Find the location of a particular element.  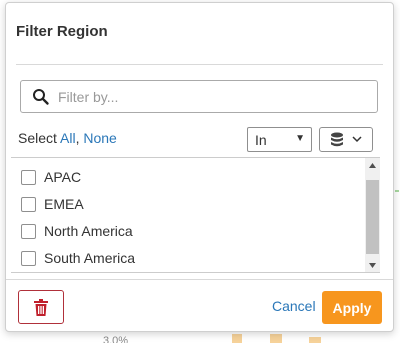

select-all-link: All is located at coordinates (68, 138).